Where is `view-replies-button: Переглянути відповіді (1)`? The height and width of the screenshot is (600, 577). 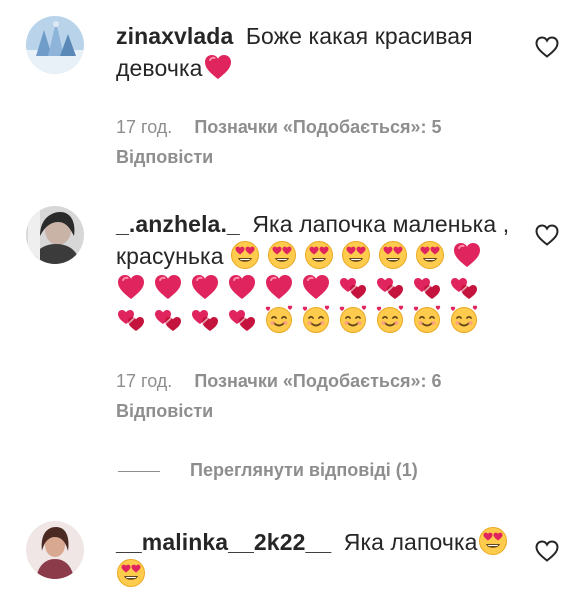 view-replies-button: Переглянути відповіді (1) is located at coordinates (268, 470).